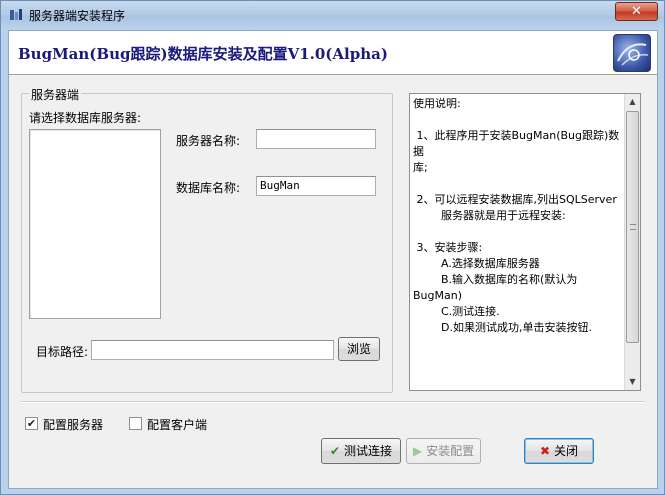  I want to click on checkmark-icon: ✔, so click(31, 423).